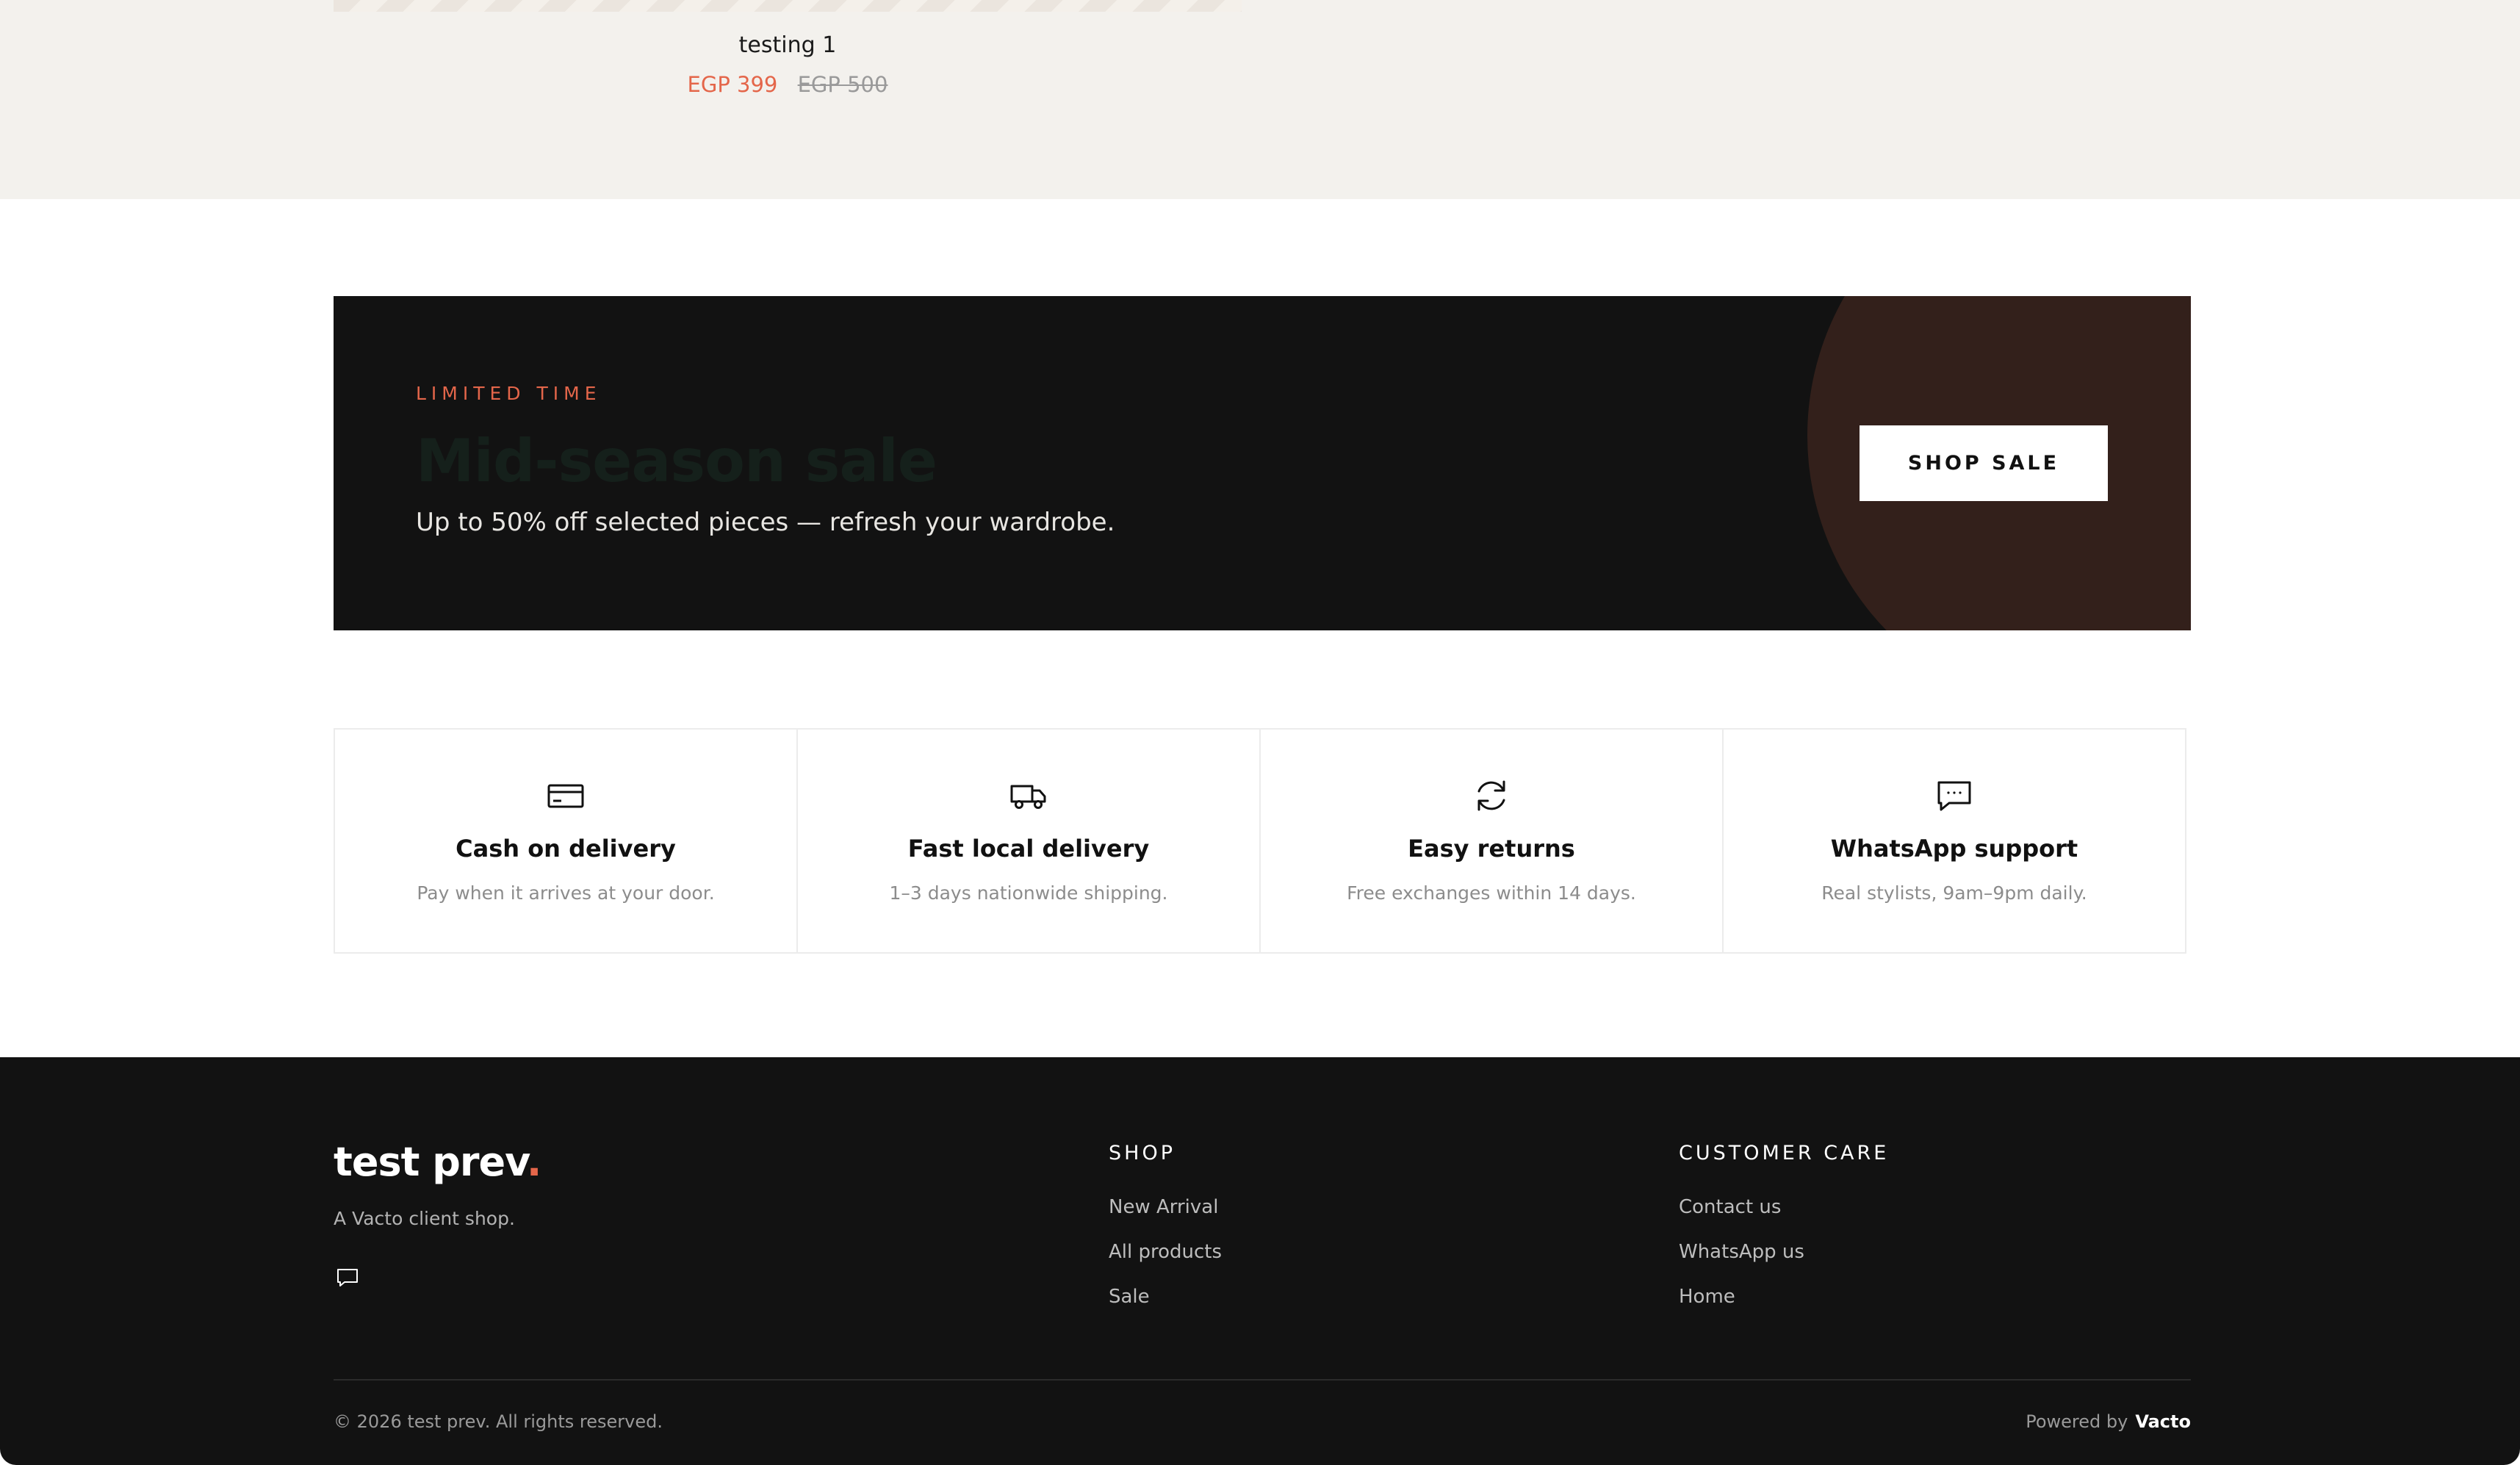 The height and width of the screenshot is (1465, 2520). Describe the element at coordinates (1492, 795) in the screenshot. I see `refresh-icon` at that location.